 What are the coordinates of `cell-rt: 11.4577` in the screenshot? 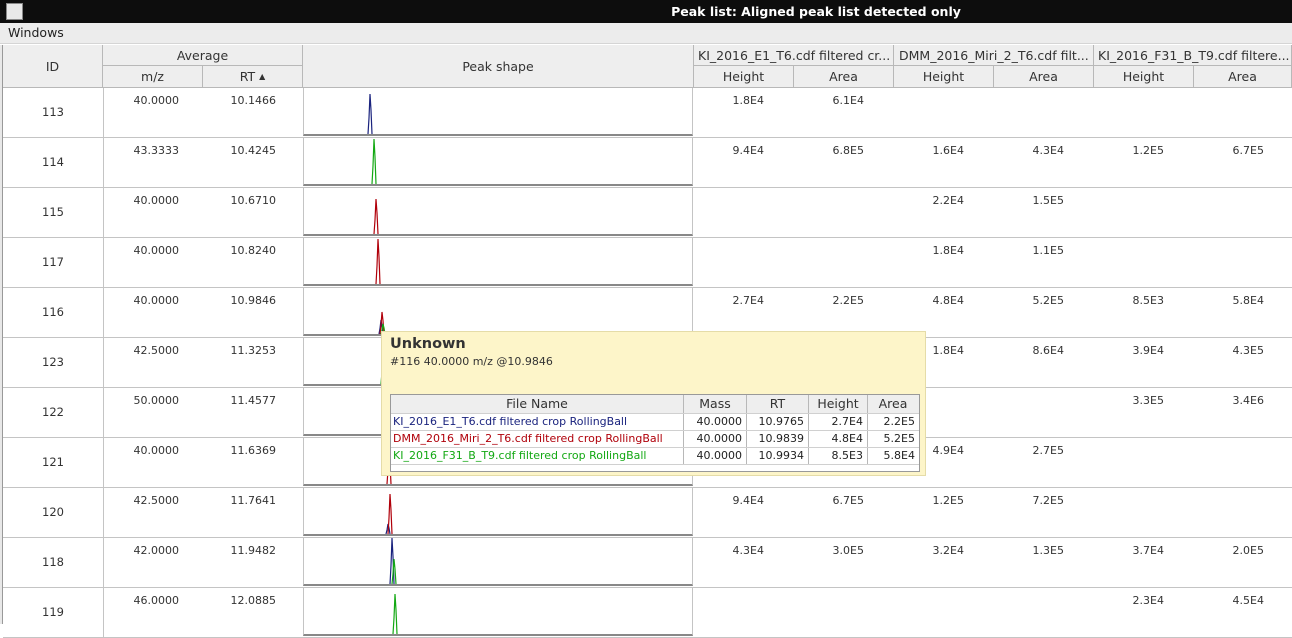 It's located at (253, 400).